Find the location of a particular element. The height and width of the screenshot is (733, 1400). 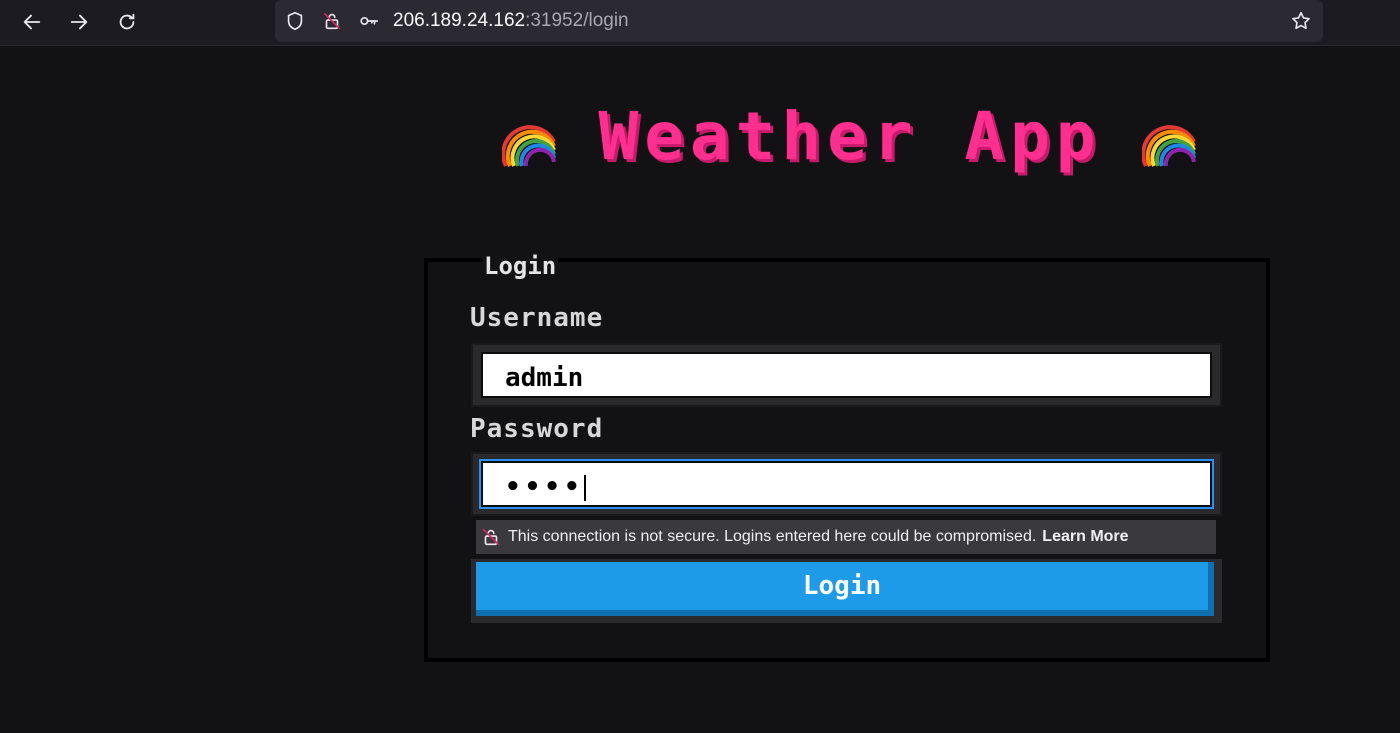

bookmark-star-icon is located at coordinates (1301, 21).